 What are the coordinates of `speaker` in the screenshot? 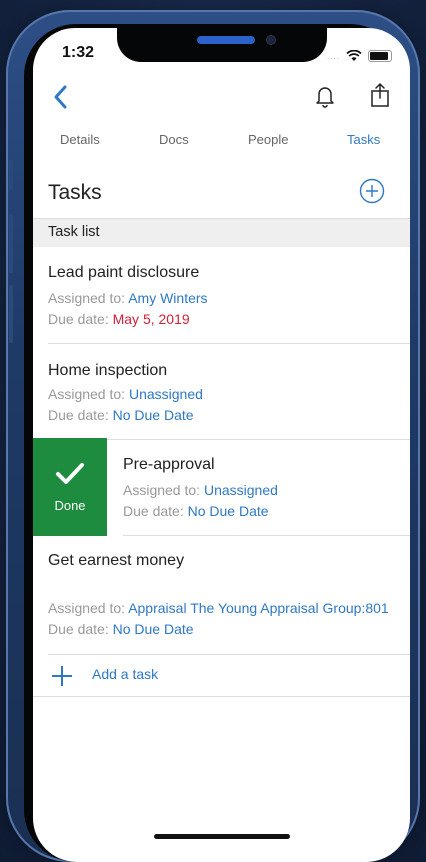 It's located at (226, 40).